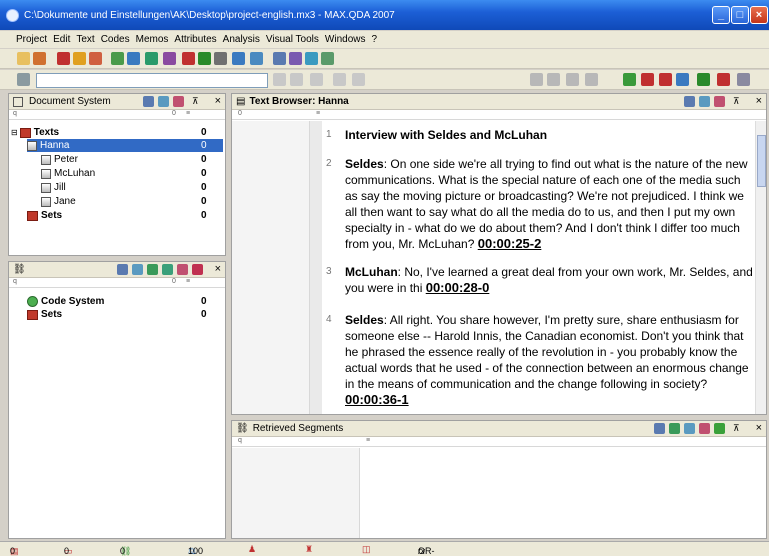  What do you see at coordinates (151, 58) in the screenshot?
I see `table-icon` at bounding box center [151, 58].